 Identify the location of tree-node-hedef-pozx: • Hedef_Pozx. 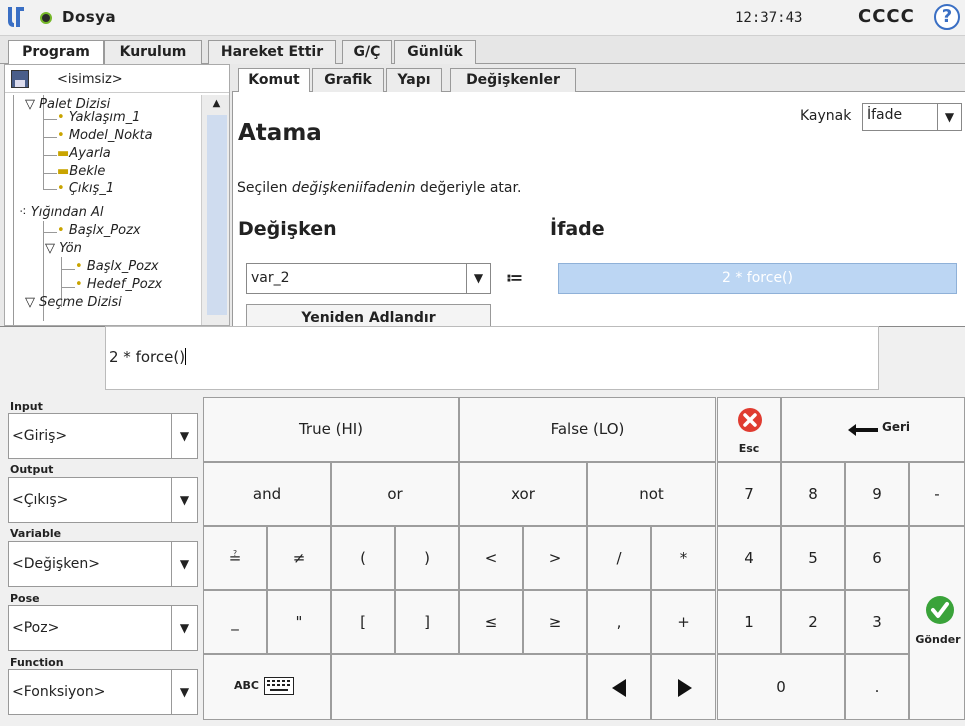
(118, 284).